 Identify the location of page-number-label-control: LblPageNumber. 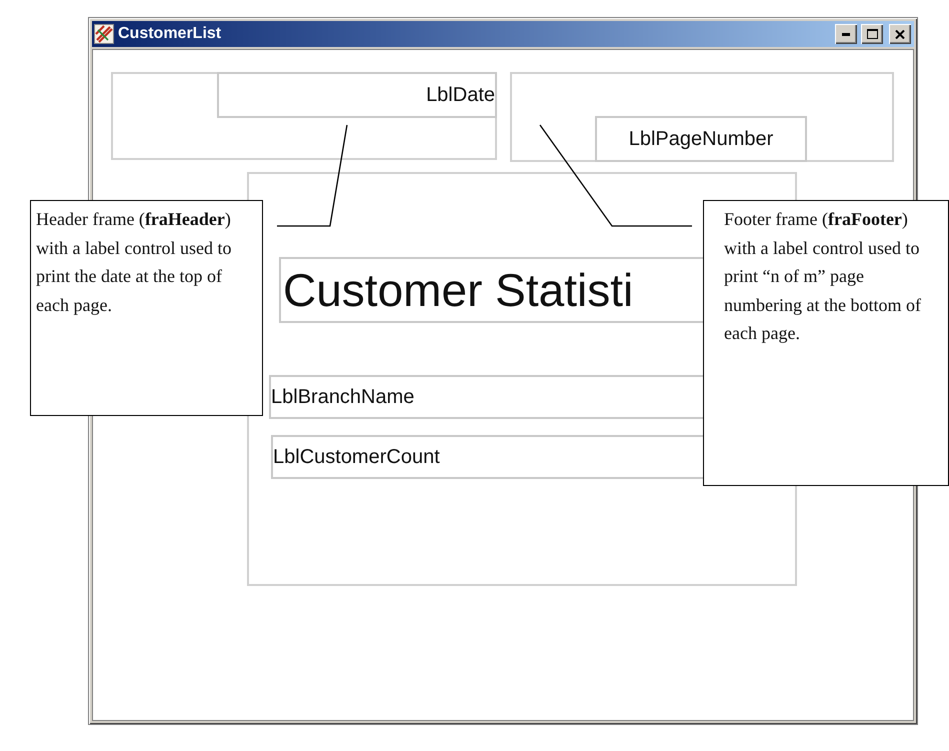
(701, 139).